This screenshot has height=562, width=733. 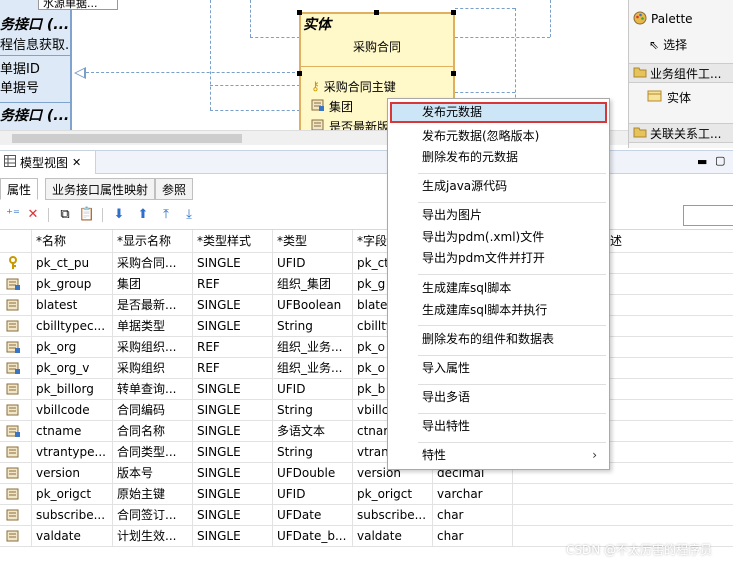 What do you see at coordinates (498, 258) in the screenshot?
I see `menu-item-export-pdm-open: 导出为pdm文件并打开` at bounding box center [498, 258].